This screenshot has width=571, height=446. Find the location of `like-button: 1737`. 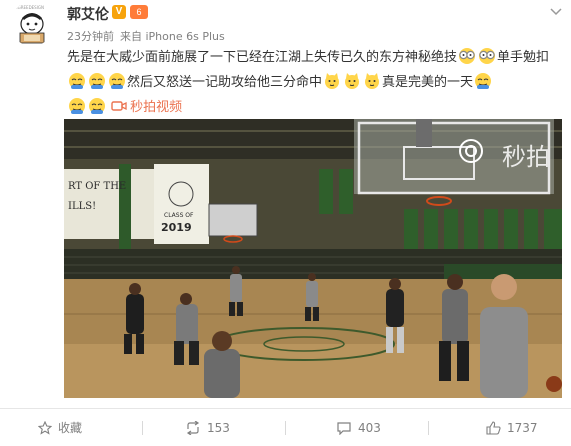

like-button: 1737 is located at coordinates (512, 427).